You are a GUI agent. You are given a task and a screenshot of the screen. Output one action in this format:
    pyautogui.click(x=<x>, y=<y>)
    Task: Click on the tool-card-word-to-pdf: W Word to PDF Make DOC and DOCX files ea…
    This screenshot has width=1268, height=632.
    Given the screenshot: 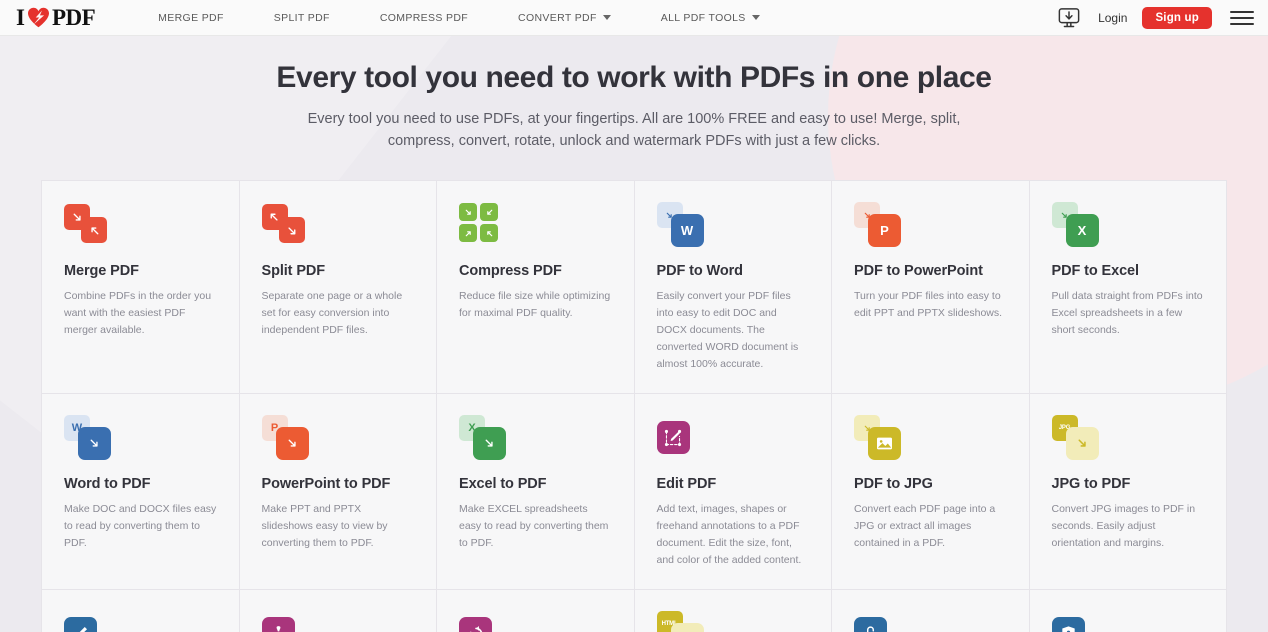 What is the action you would take?
    pyautogui.click(x=140, y=492)
    